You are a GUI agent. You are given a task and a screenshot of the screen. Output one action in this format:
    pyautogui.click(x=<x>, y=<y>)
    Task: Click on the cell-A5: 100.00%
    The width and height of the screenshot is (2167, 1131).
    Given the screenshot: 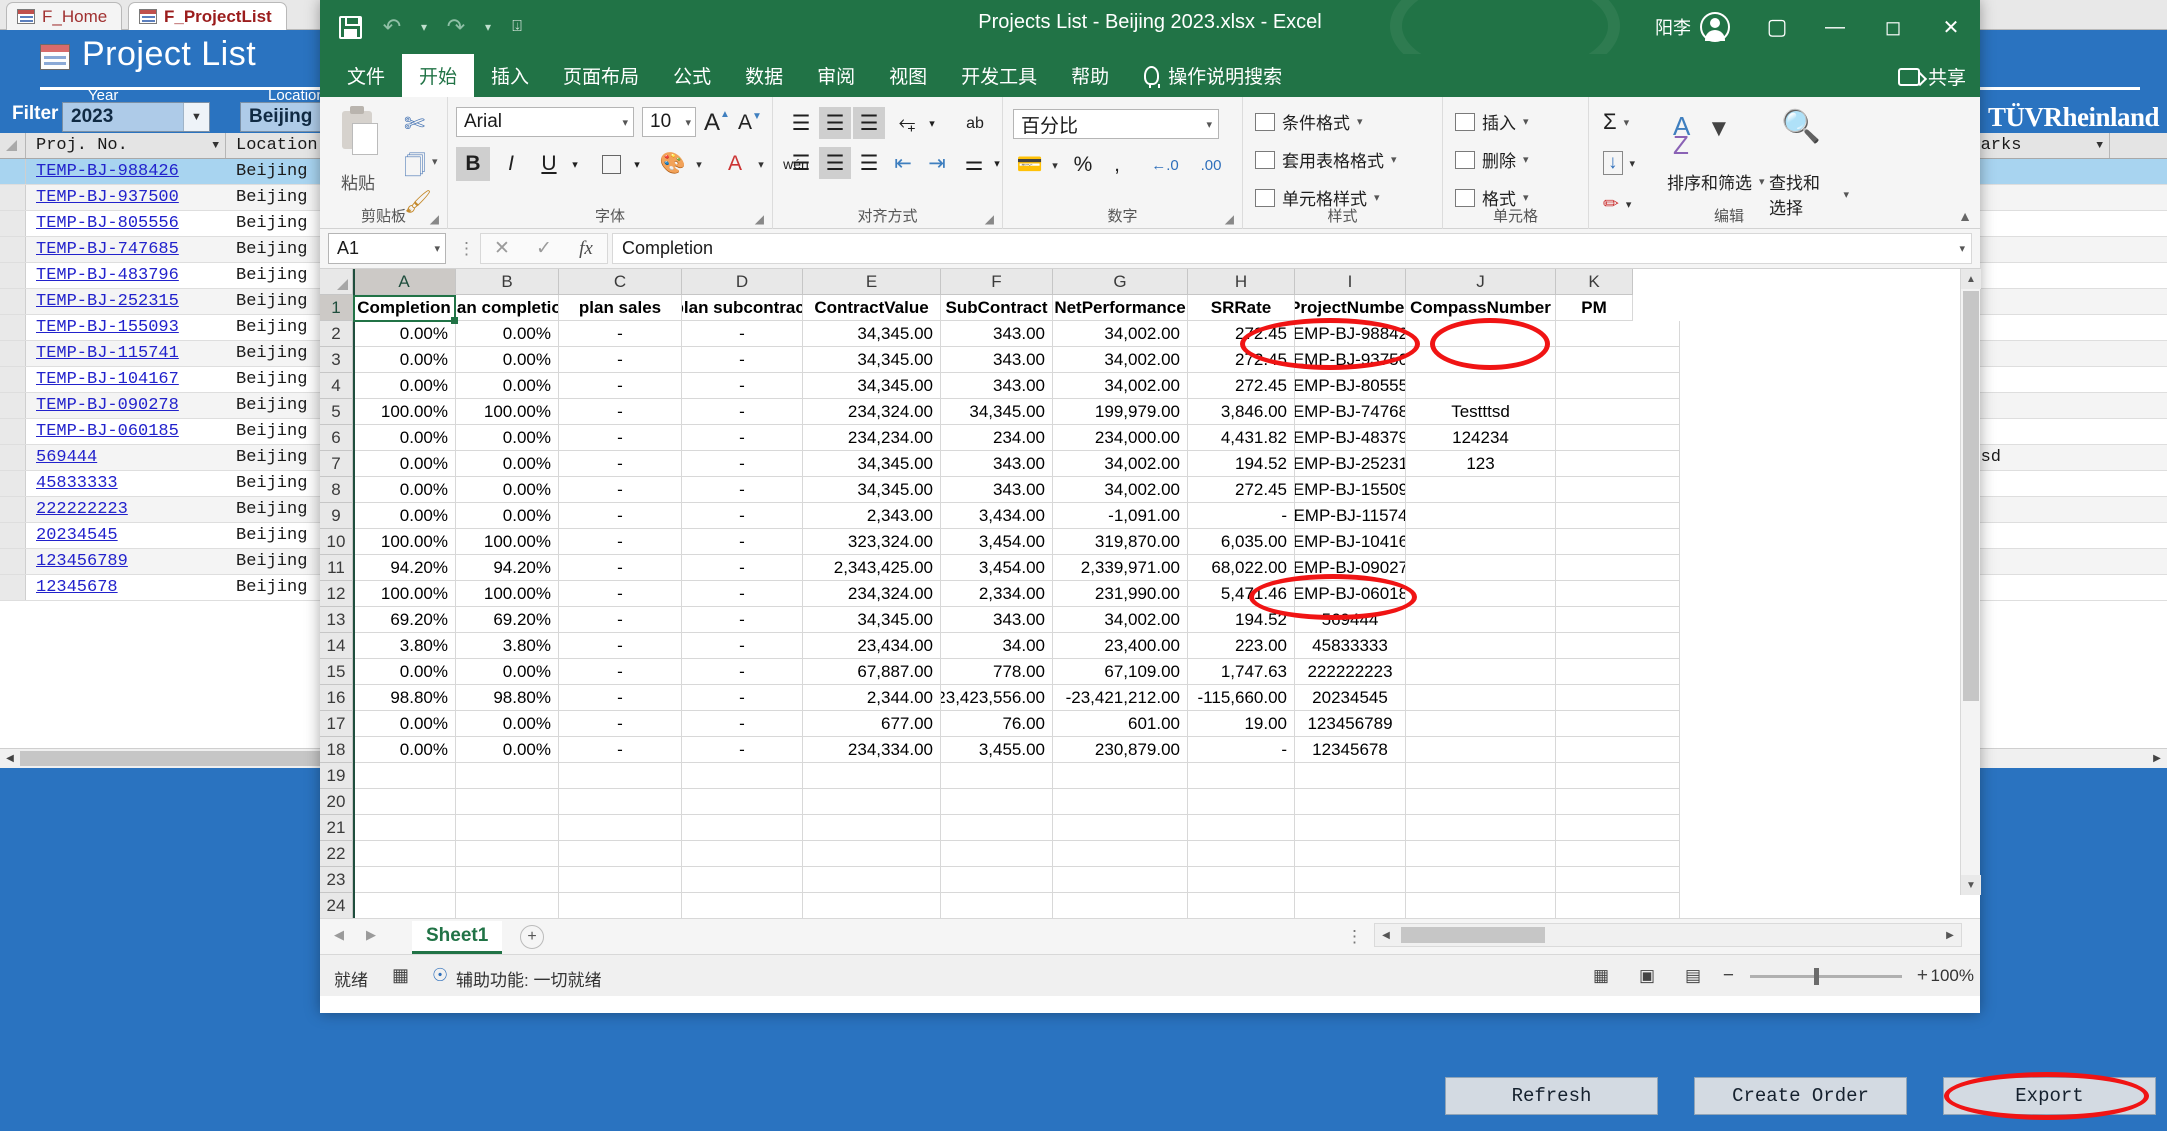 What is the action you would take?
    pyautogui.click(x=404, y=412)
    